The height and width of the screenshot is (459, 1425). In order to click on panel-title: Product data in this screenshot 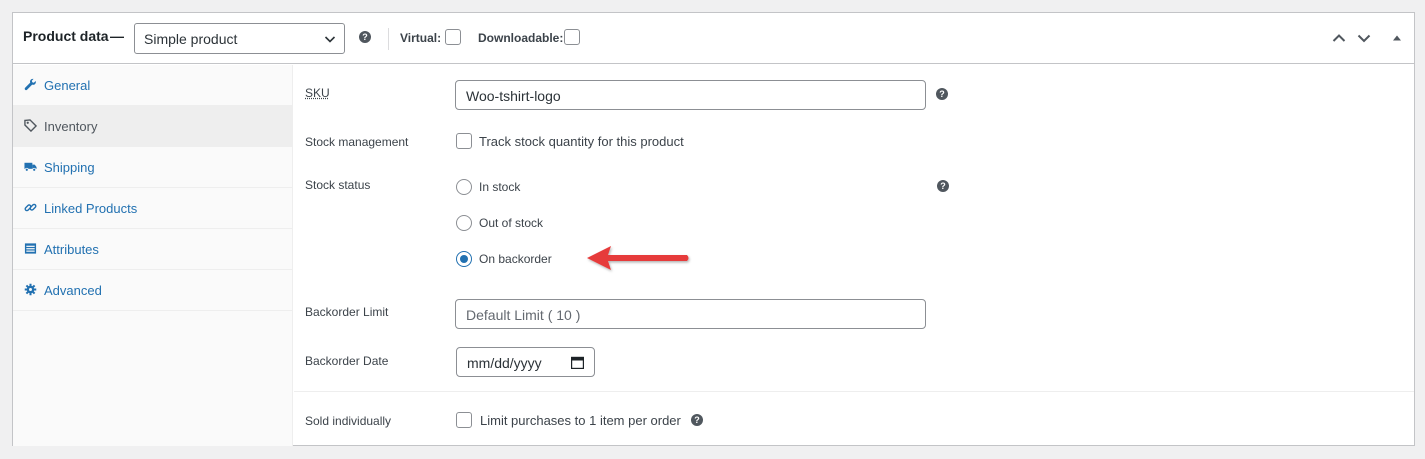, I will do `click(66, 36)`.